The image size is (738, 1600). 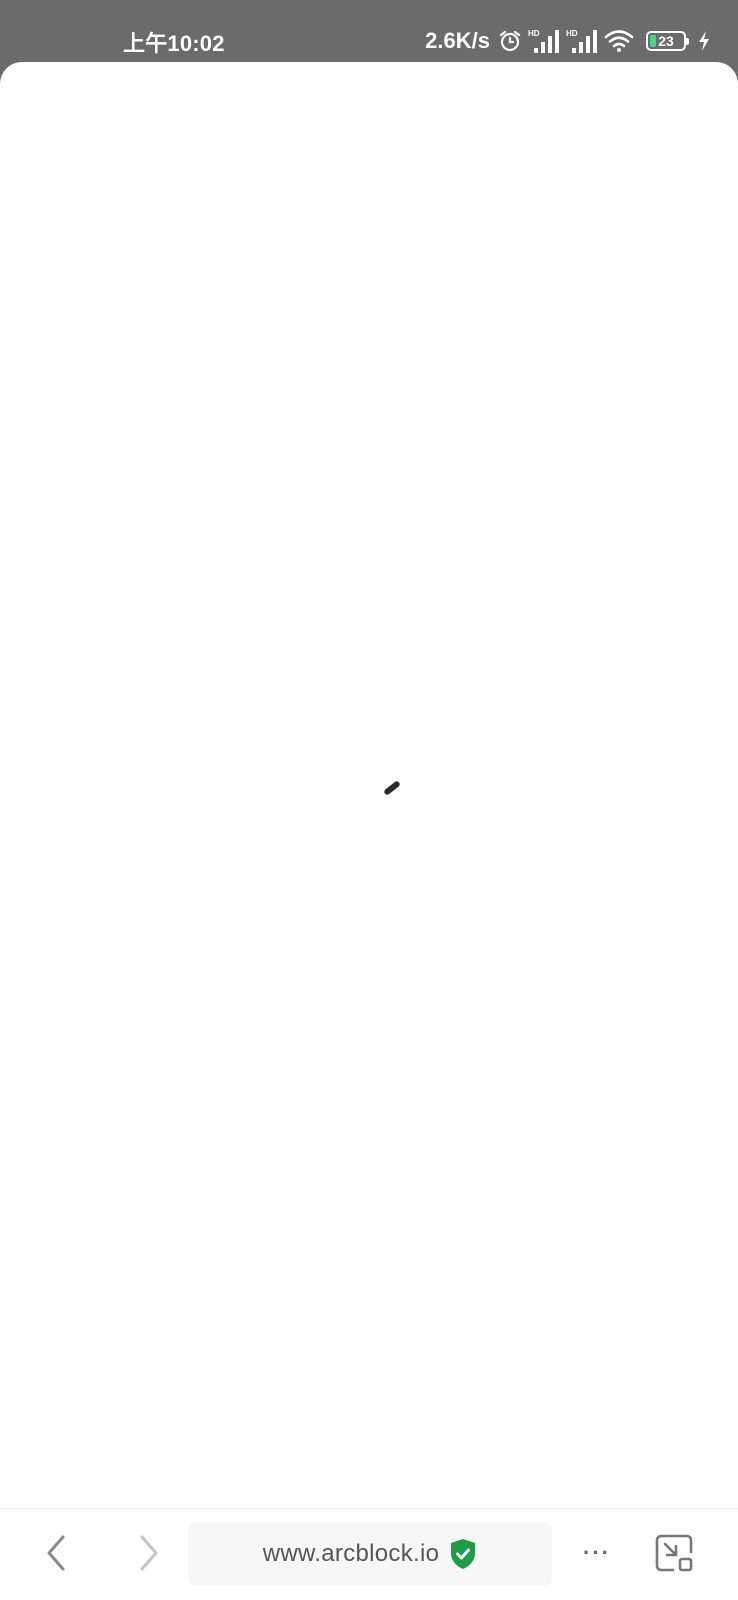 I want to click on secure-shield-icon, so click(x=463, y=1554).